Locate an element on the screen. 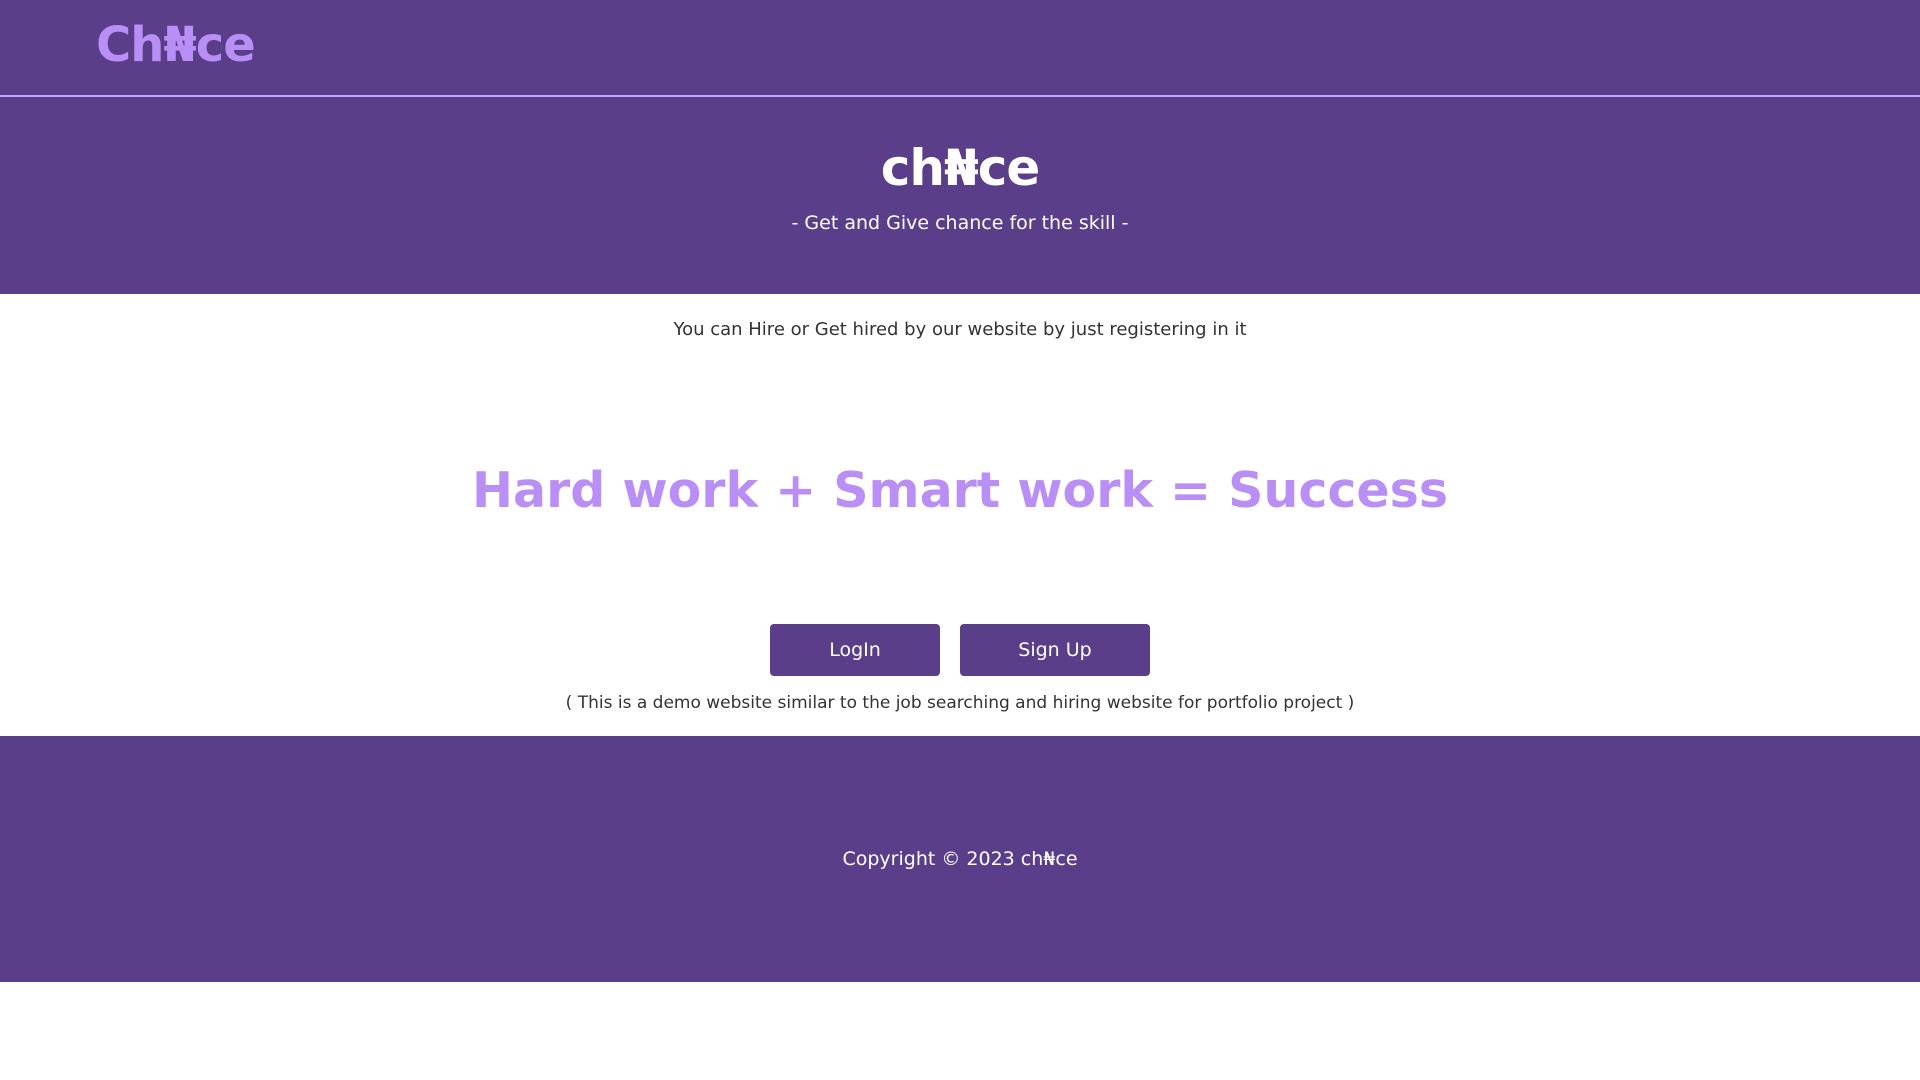 The height and width of the screenshot is (1080, 1920). slogan-heading: Hard work + Smart work = Success is located at coordinates (960, 490).